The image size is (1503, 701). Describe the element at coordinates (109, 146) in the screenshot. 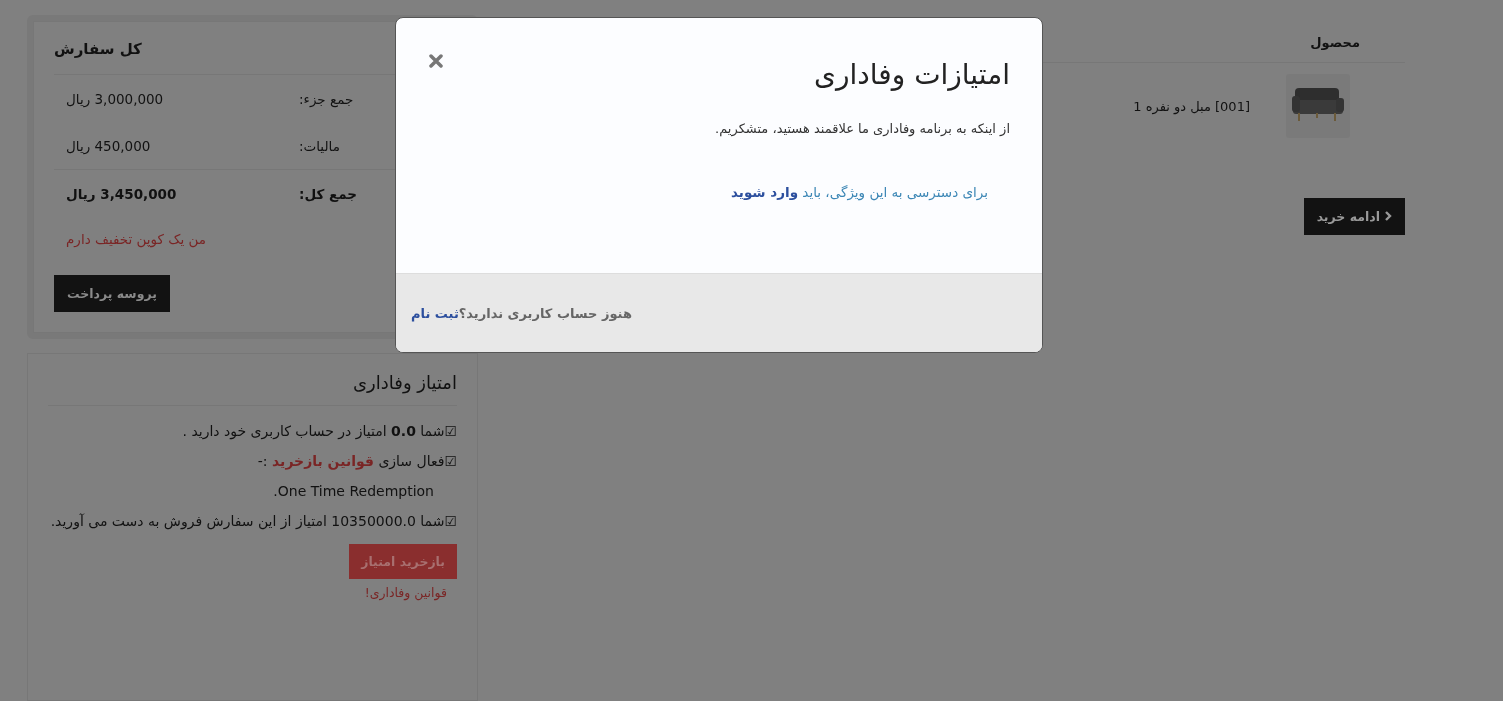

I see `summary-value: 450,000 ریال` at that location.